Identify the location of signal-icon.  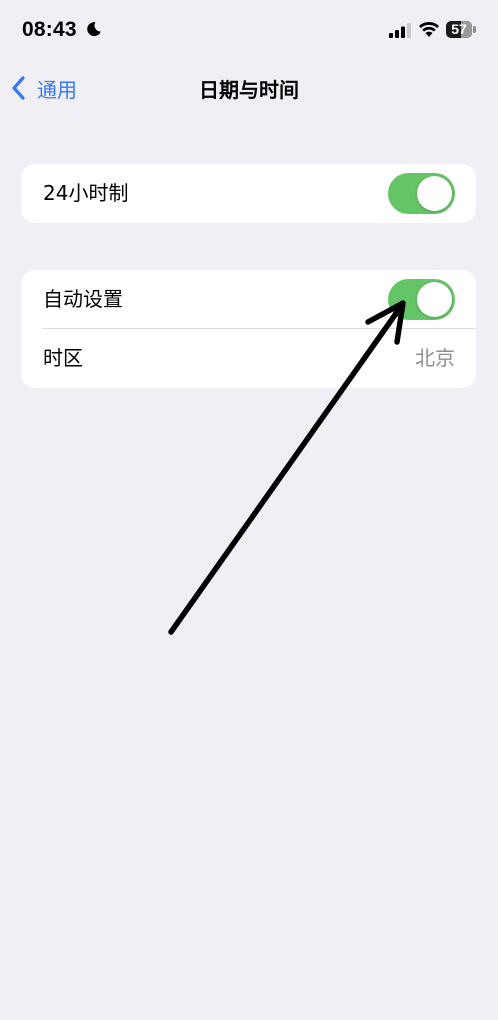
(400, 30).